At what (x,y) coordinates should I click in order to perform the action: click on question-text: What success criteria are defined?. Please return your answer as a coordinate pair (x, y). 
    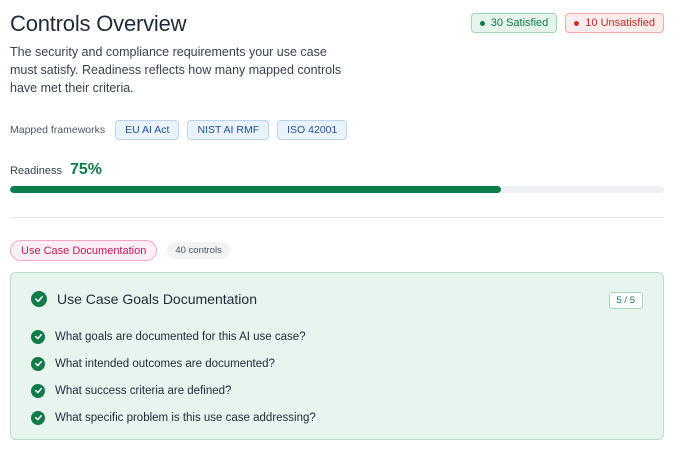
    Looking at the image, I should click on (143, 390).